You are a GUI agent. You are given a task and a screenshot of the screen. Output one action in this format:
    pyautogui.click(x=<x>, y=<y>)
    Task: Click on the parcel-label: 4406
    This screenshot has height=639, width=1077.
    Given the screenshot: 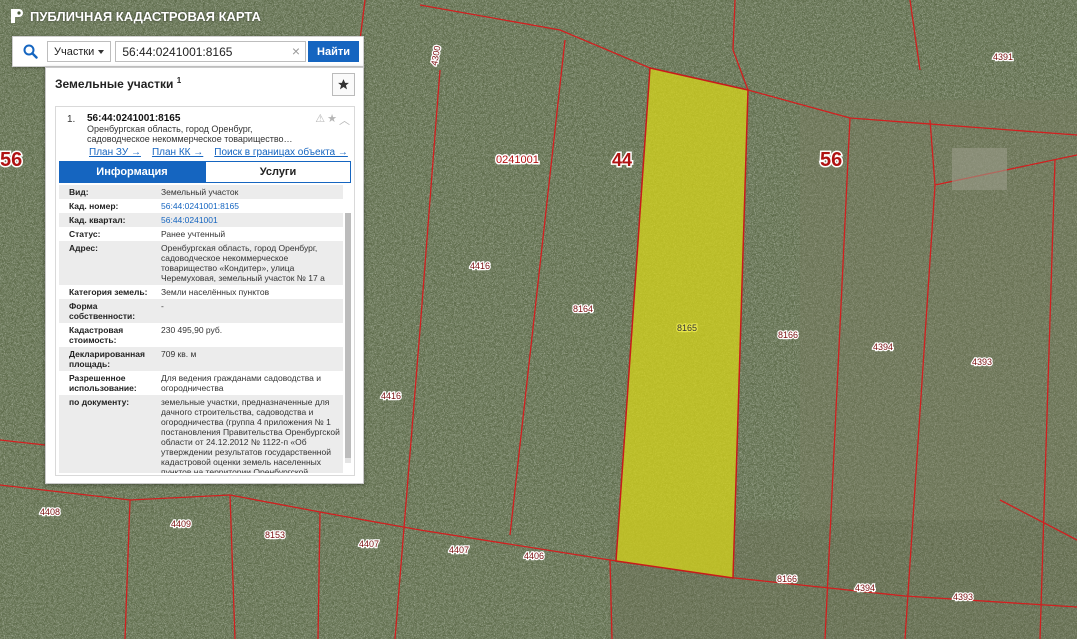 What is the action you would take?
    pyautogui.click(x=534, y=556)
    